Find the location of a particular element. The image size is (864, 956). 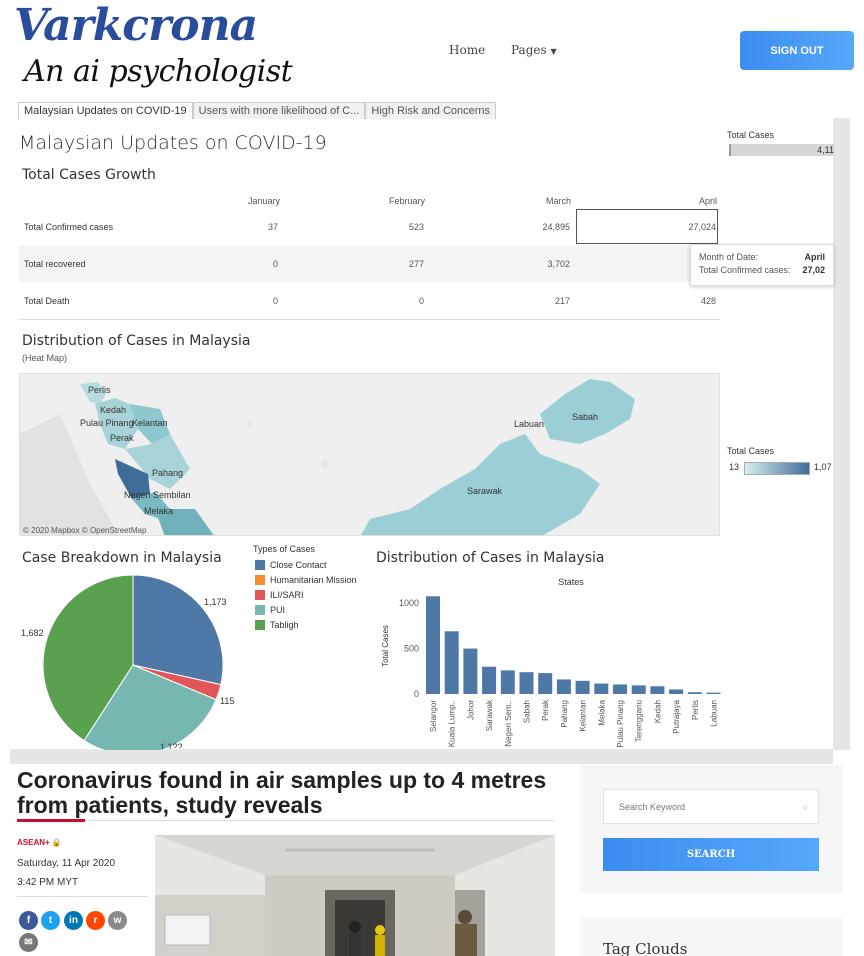

y-tick-label: 500 is located at coordinates (411, 649).